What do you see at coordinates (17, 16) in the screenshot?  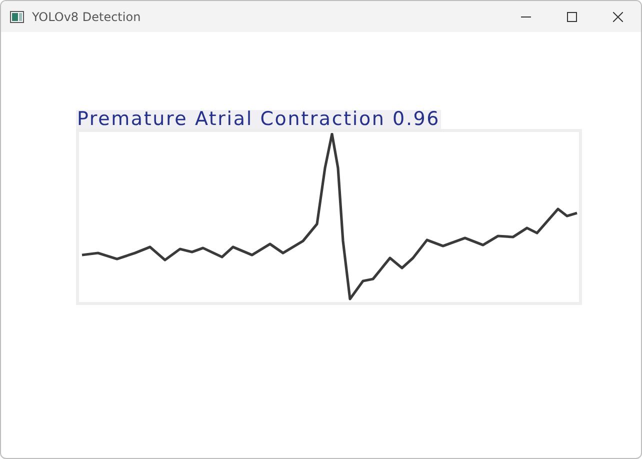 I see `app-icon` at bounding box center [17, 16].